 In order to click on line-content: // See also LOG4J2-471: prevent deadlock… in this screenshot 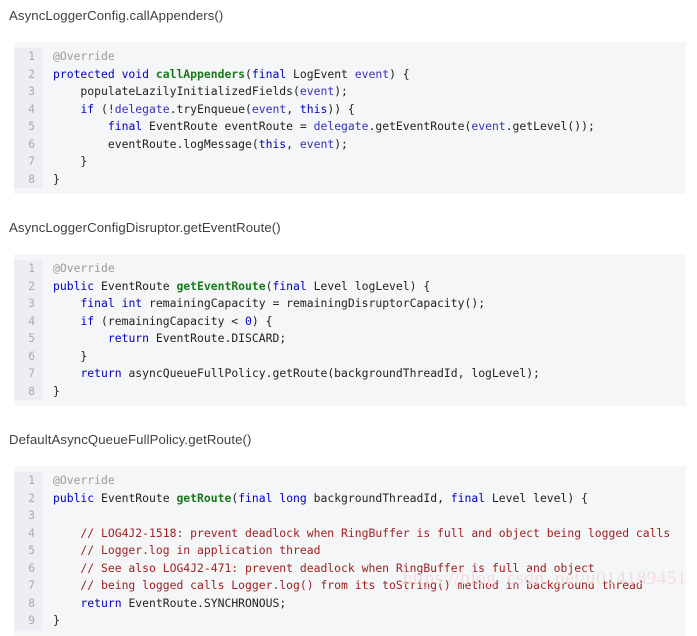, I will do `click(364, 569)`.